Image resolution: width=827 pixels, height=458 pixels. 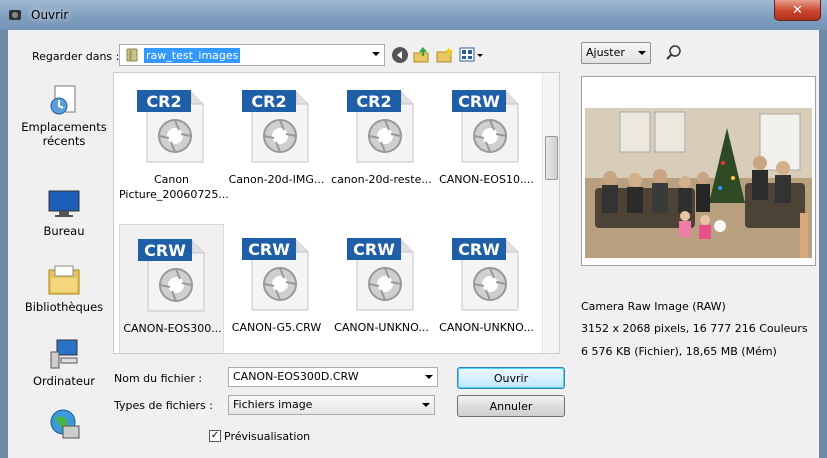 I want to click on close-button: ✕, so click(x=797, y=10).